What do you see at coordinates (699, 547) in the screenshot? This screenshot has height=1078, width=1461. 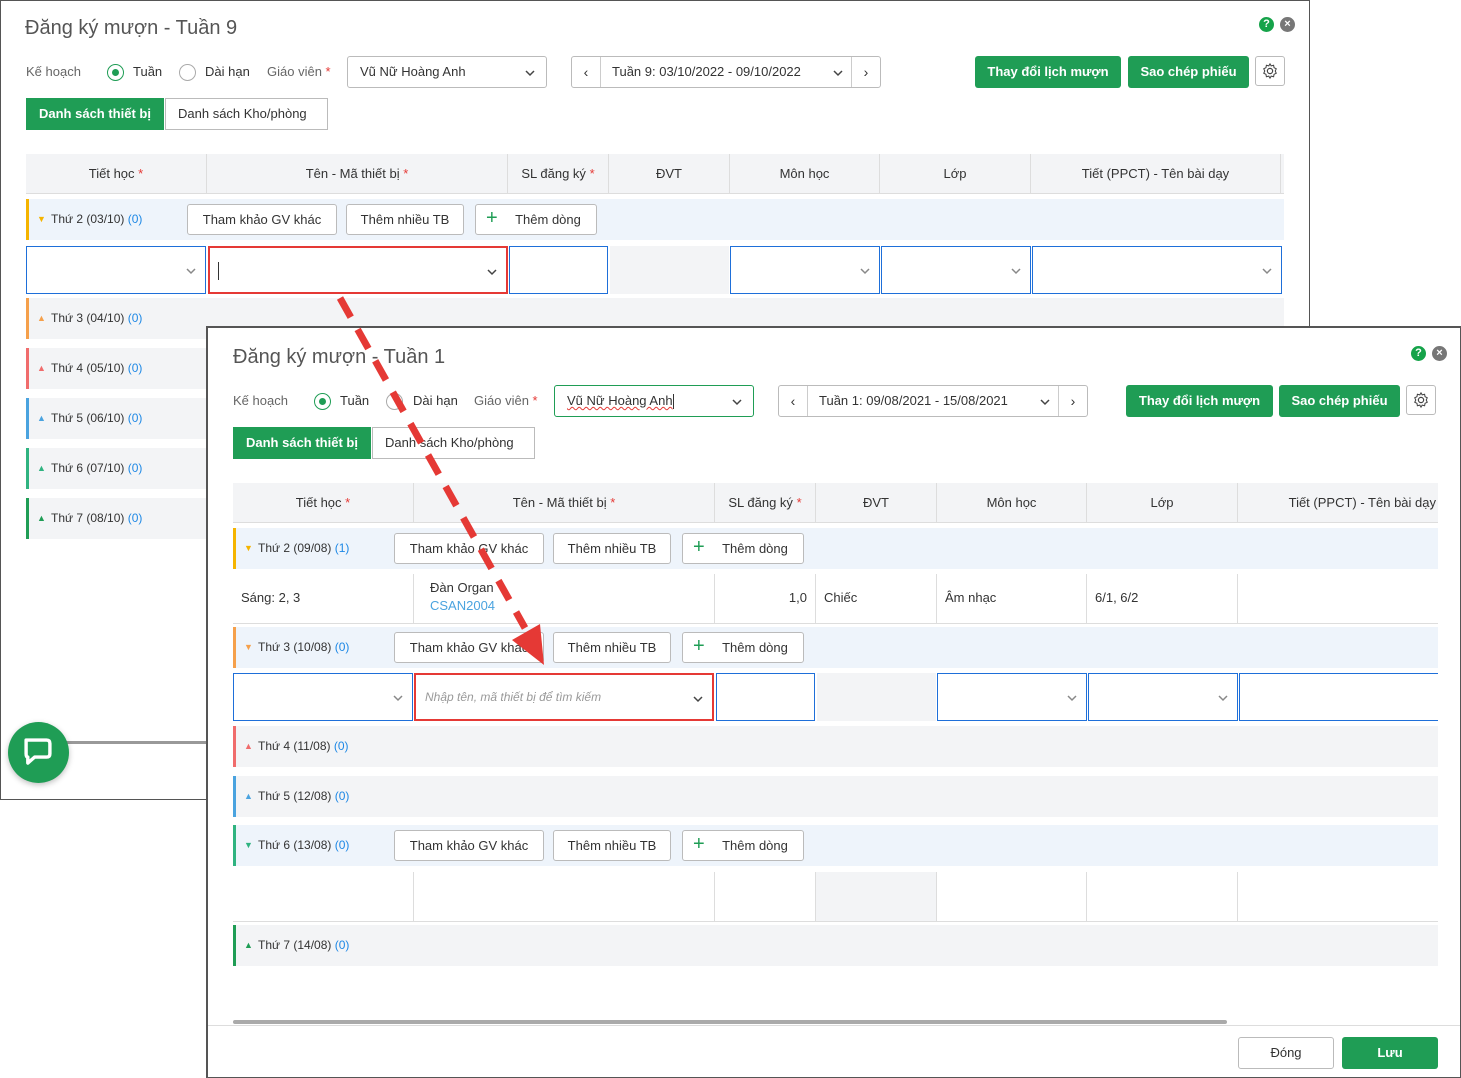 I see `plus-icon: +` at bounding box center [699, 547].